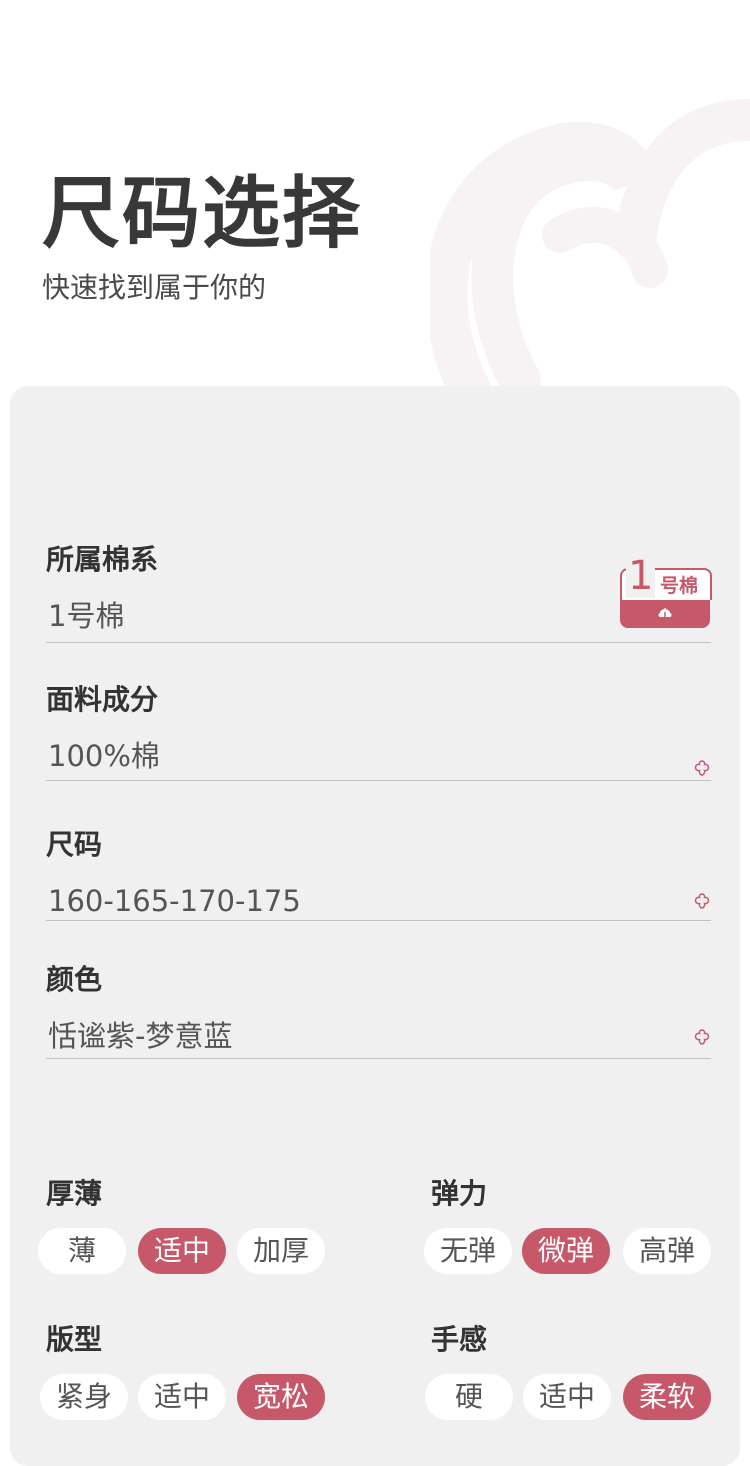  What do you see at coordinates (566, 1251) in the screenshot?
I see `elasticity-option-slight: 微弹` at bounding box center [566, 1251].